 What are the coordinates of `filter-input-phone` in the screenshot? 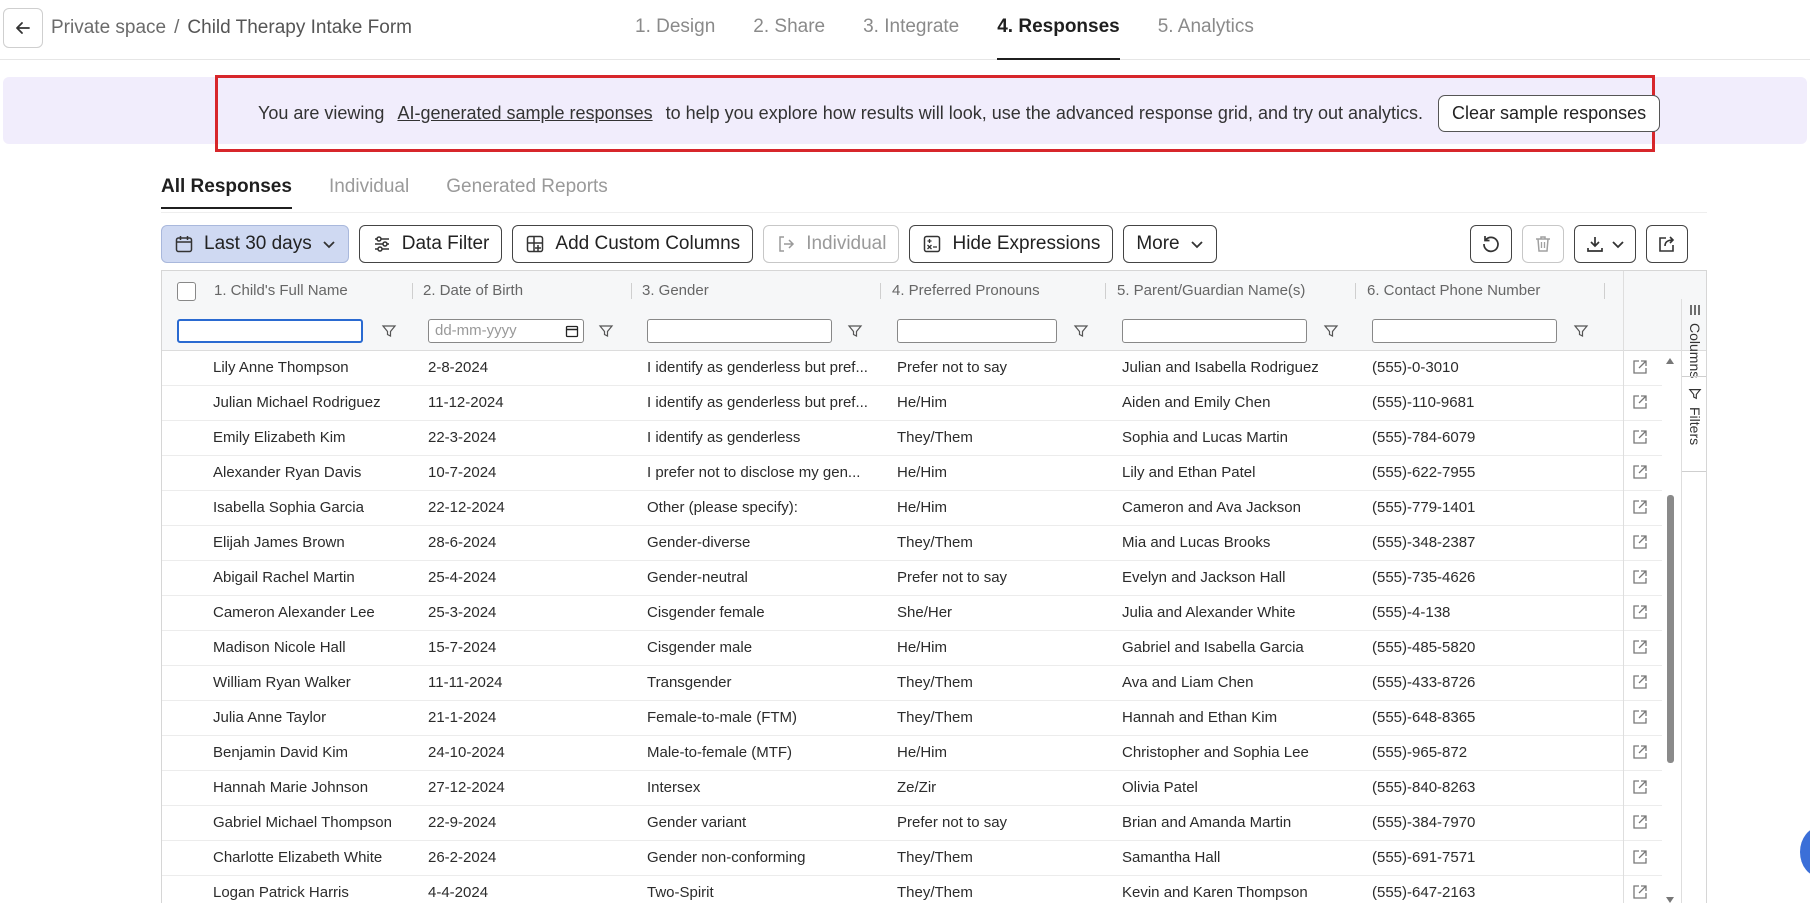 It's located at (1464, 331).